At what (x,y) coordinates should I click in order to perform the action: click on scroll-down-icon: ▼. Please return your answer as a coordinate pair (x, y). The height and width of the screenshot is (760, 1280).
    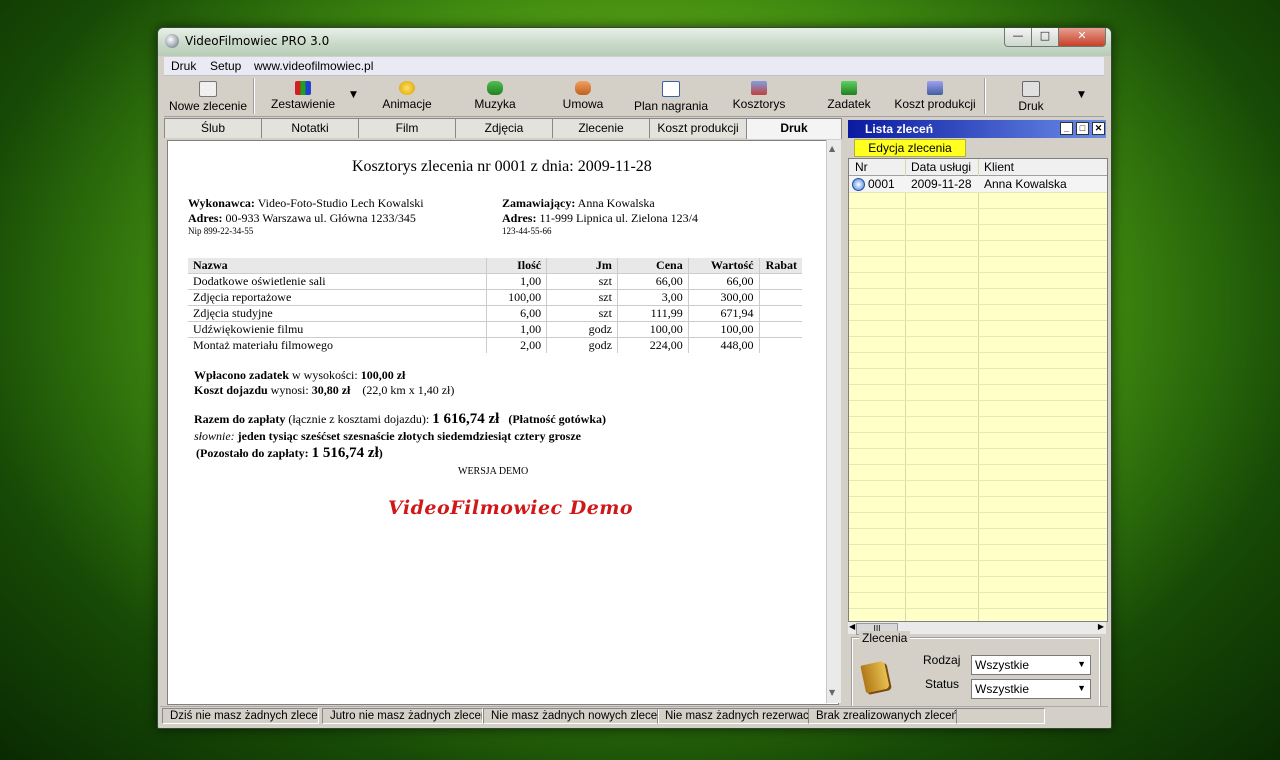
    Looking at the image, I should click on (832, 692).